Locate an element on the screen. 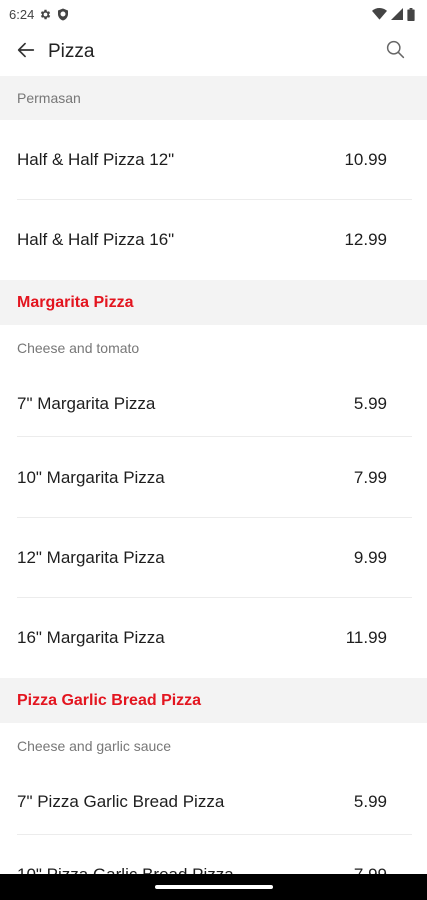  wifi-icon is located at coordinates (379, 14).